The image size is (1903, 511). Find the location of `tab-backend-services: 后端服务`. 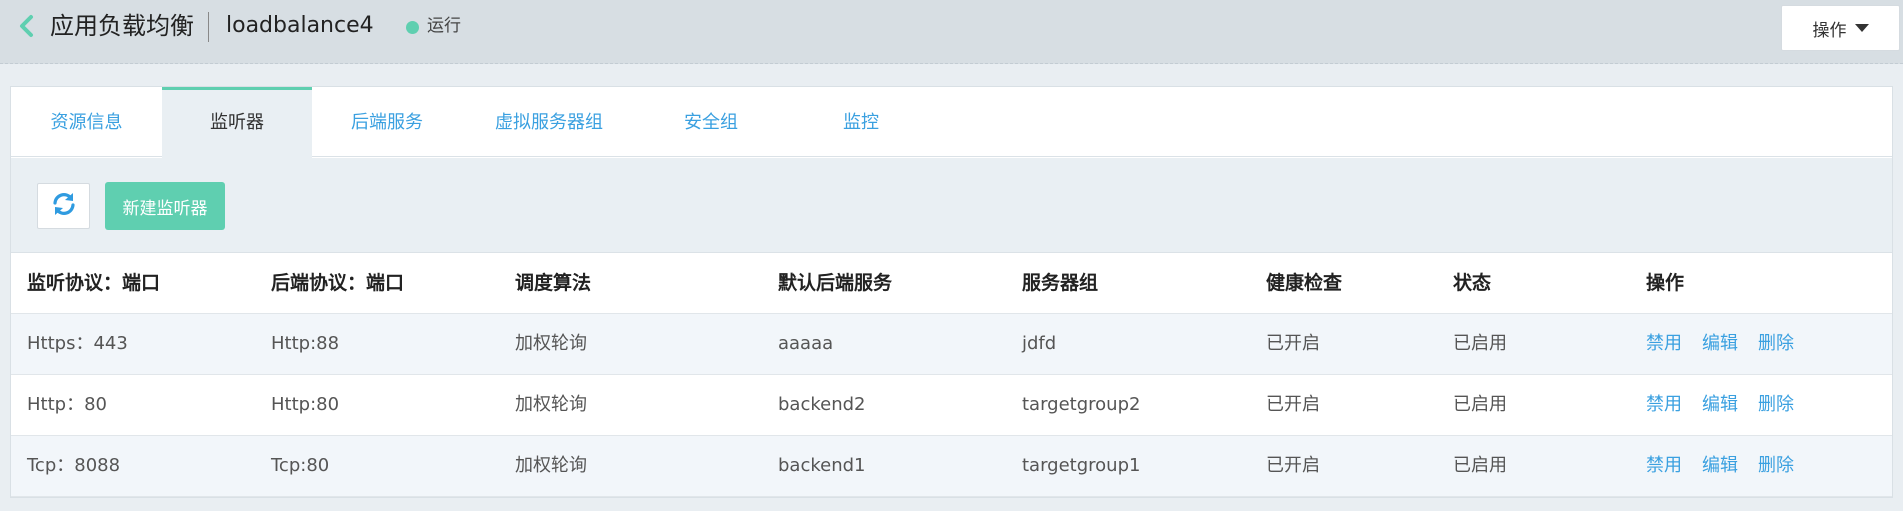

tab-backend-services: 后端服务 is located at coordinates (387, 122).